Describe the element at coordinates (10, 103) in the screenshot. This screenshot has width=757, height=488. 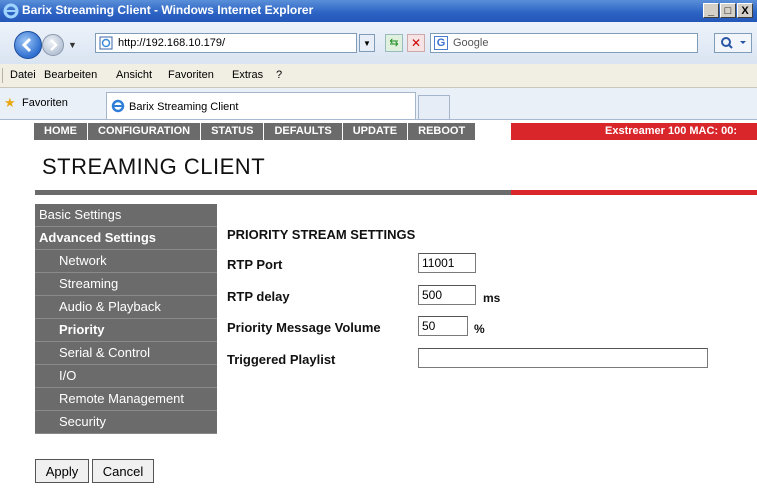
I see `favorites-star-icon: ★` at that location.